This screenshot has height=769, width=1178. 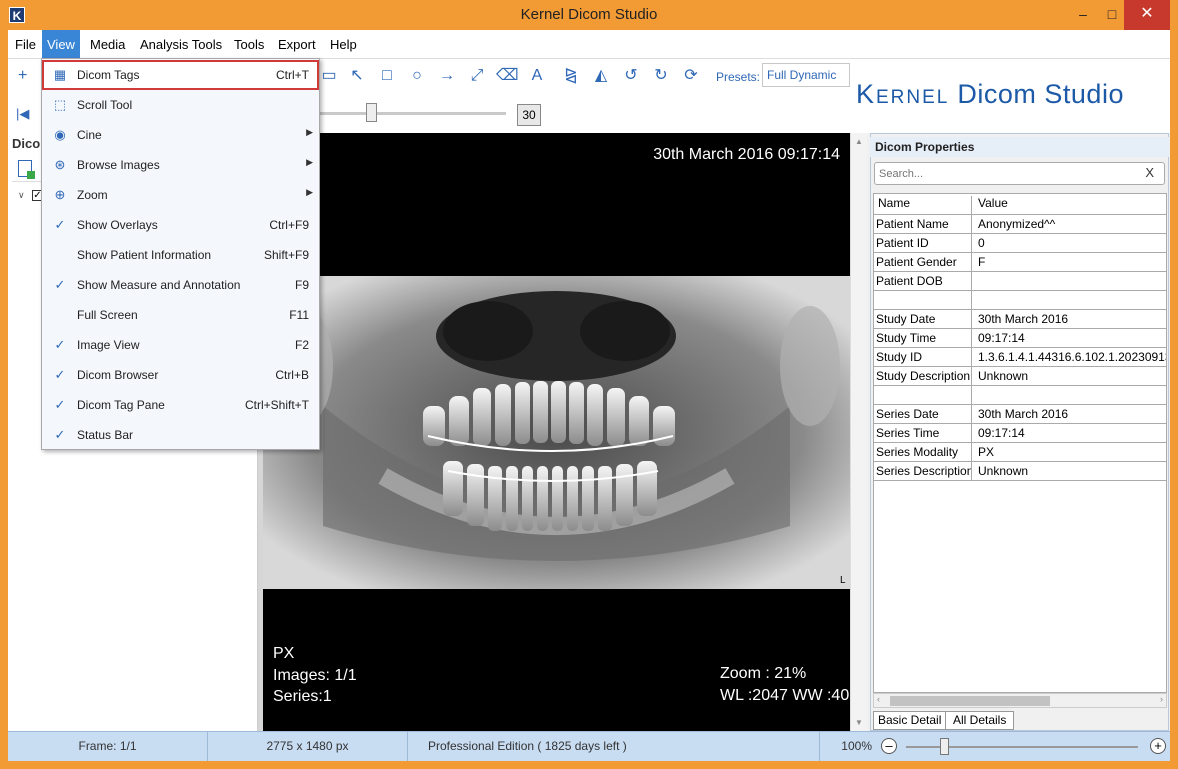 What do you see at coordinates (22, 114) in the screenshot?
I see `first-image-icon: |◀` at bounding box center [22, 114].